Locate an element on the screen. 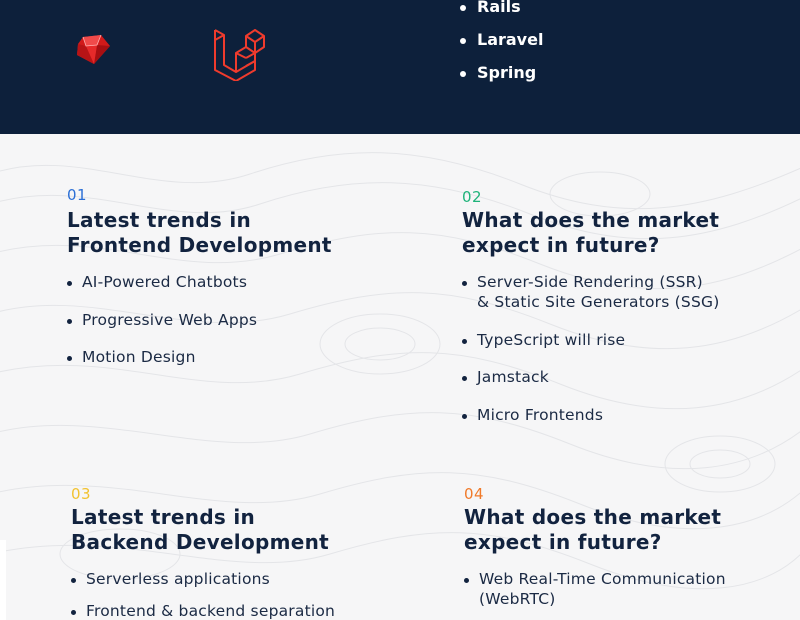 The width and height of the screenshot is (800, 620). section-number: 04 is located at coordinates (474, 494).